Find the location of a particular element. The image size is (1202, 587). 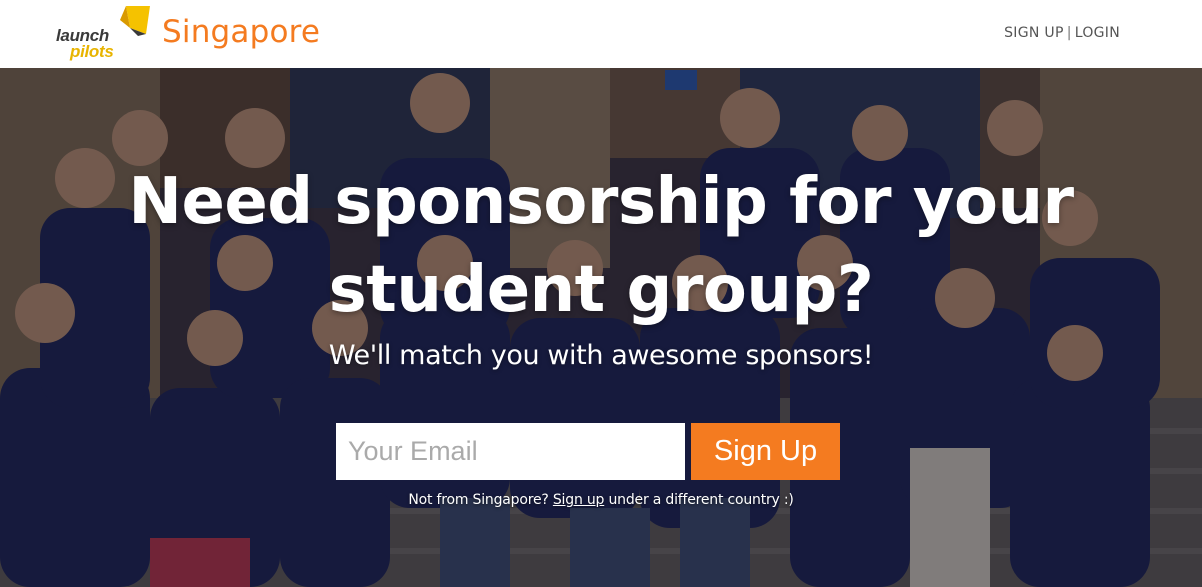

different-country-signup-link: Sign up is located at coordinates (579, 500).